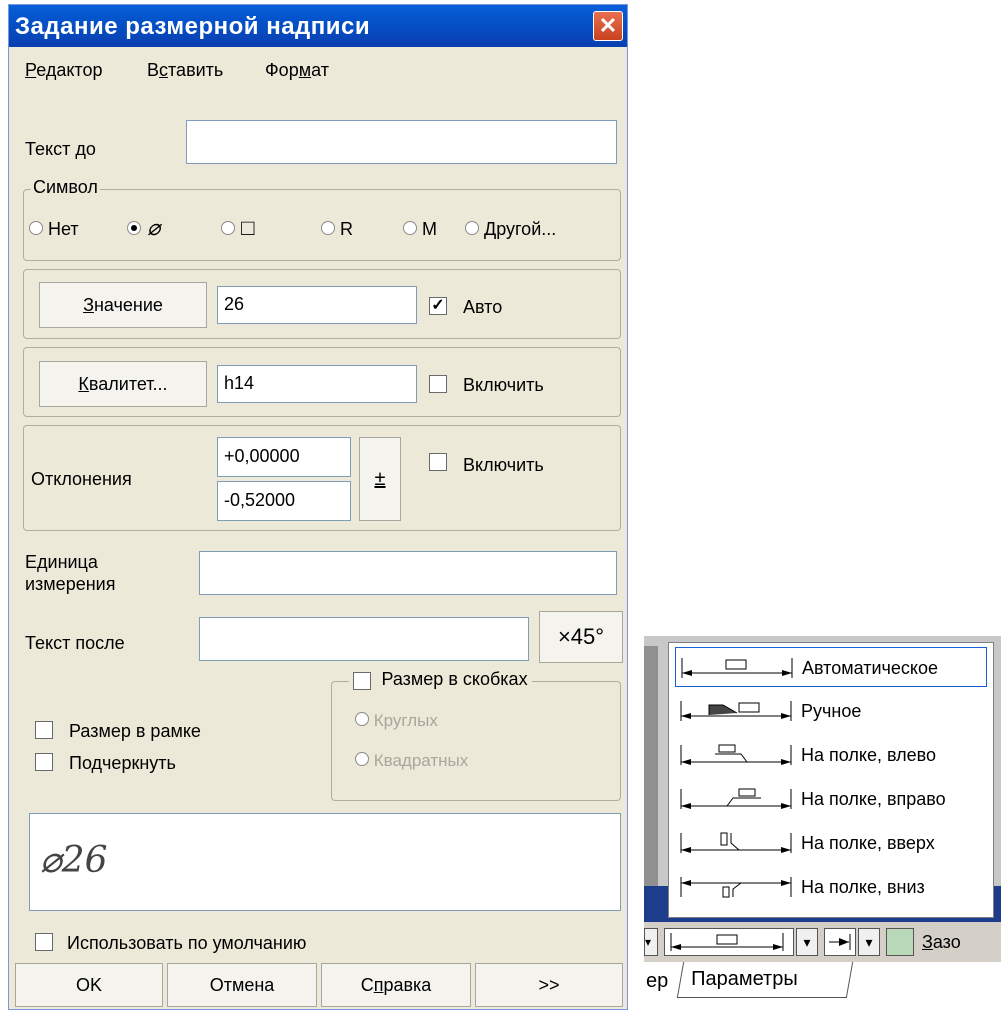  I want to click on dropdown-arrow-icon: ▾, so click(651, 942).